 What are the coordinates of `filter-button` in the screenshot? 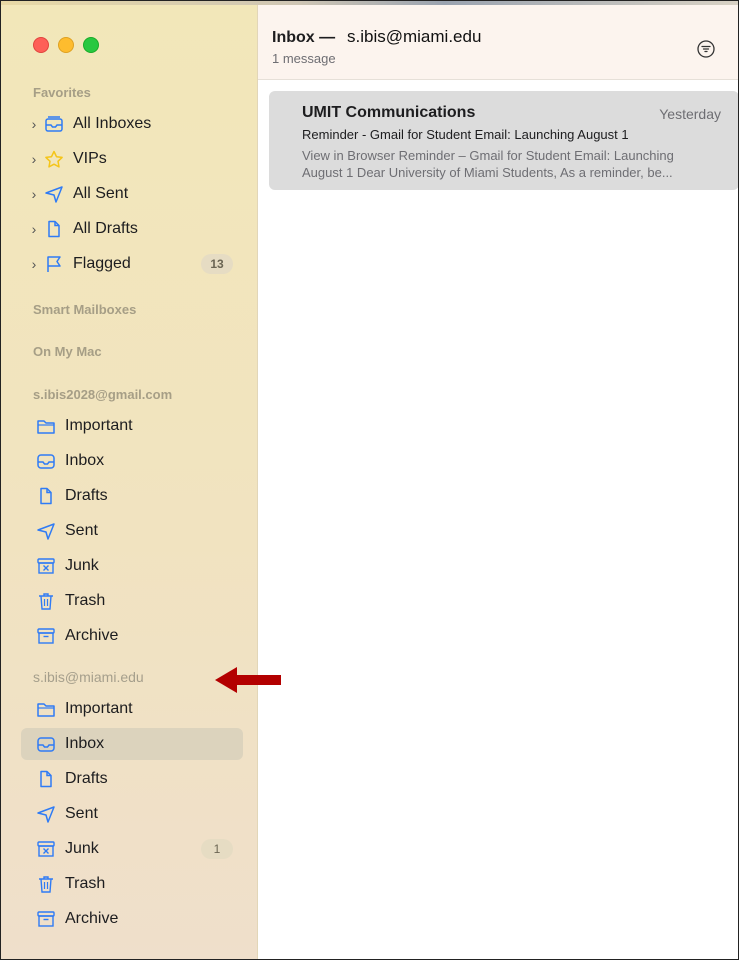 It's located at (706, 49).